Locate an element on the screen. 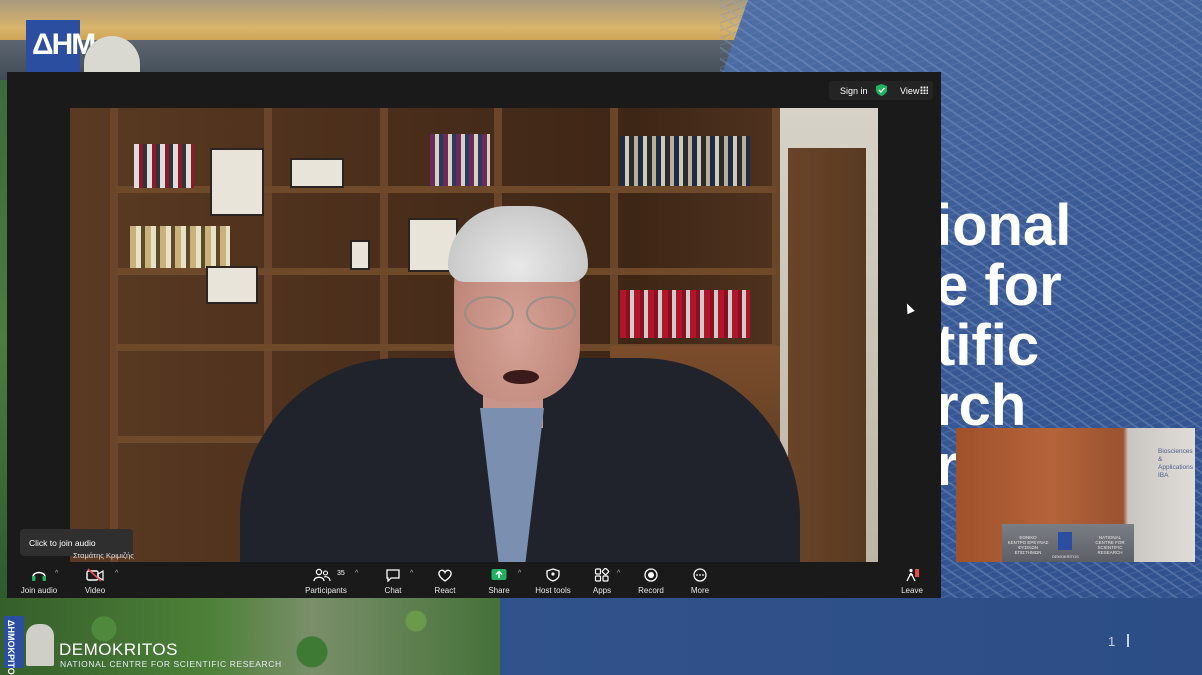 Image resolution: width=1202 pixels, height=675 pixels. video-door is located at coordinates (827, 355).